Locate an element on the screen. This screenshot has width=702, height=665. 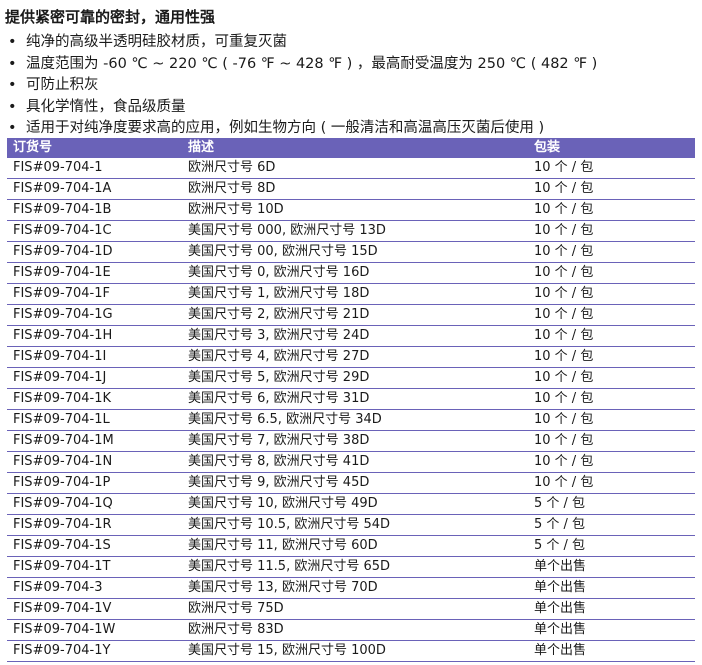
cell-order-number: FIS#09-704-1D is located at coordinates (94, 252).